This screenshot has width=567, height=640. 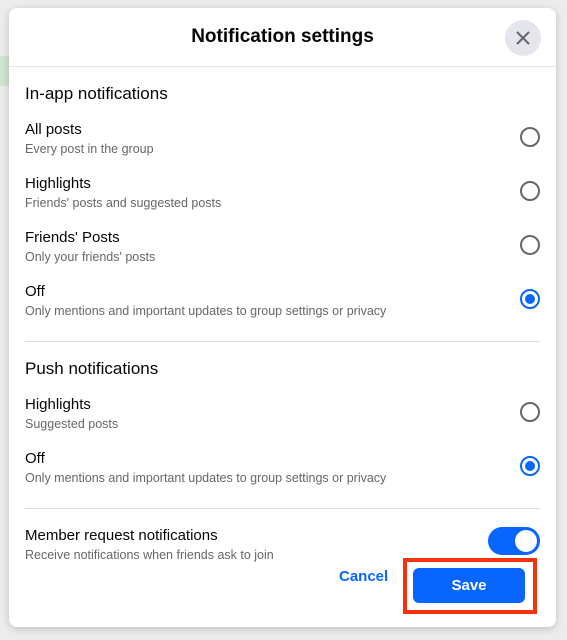 I want to click on section-title: In-app notifications, so click(x=96, y=93).